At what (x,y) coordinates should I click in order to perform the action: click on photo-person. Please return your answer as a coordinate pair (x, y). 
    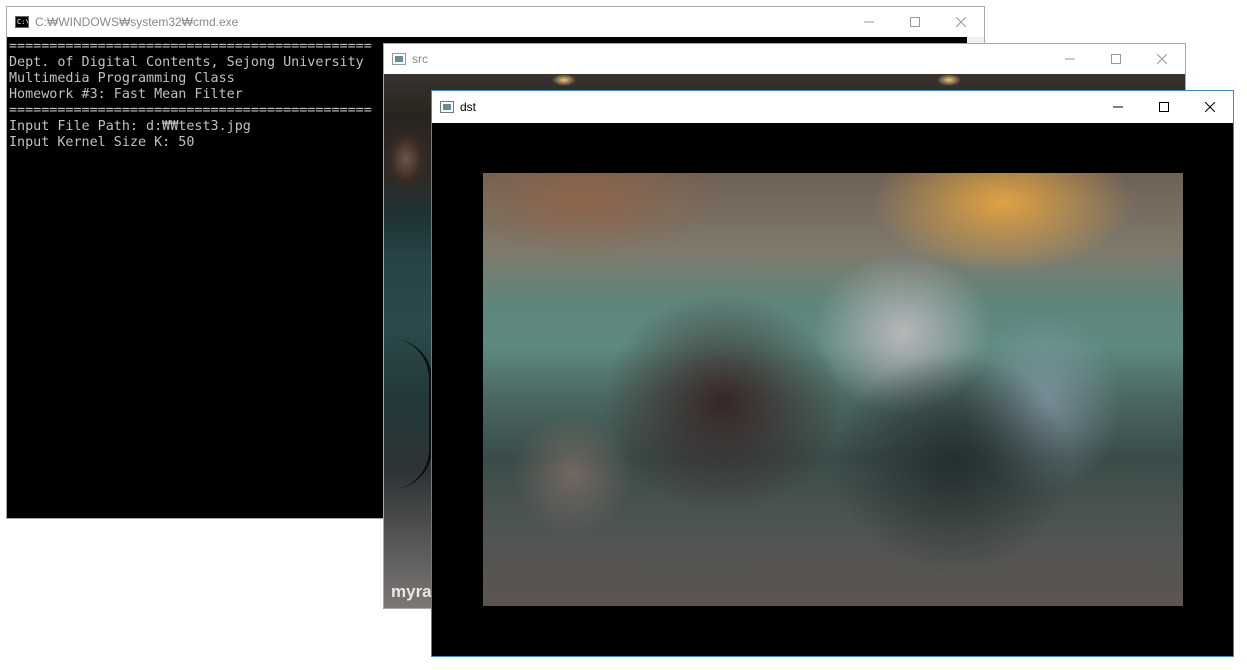
    Looking at the image, I should click on (408, 174).